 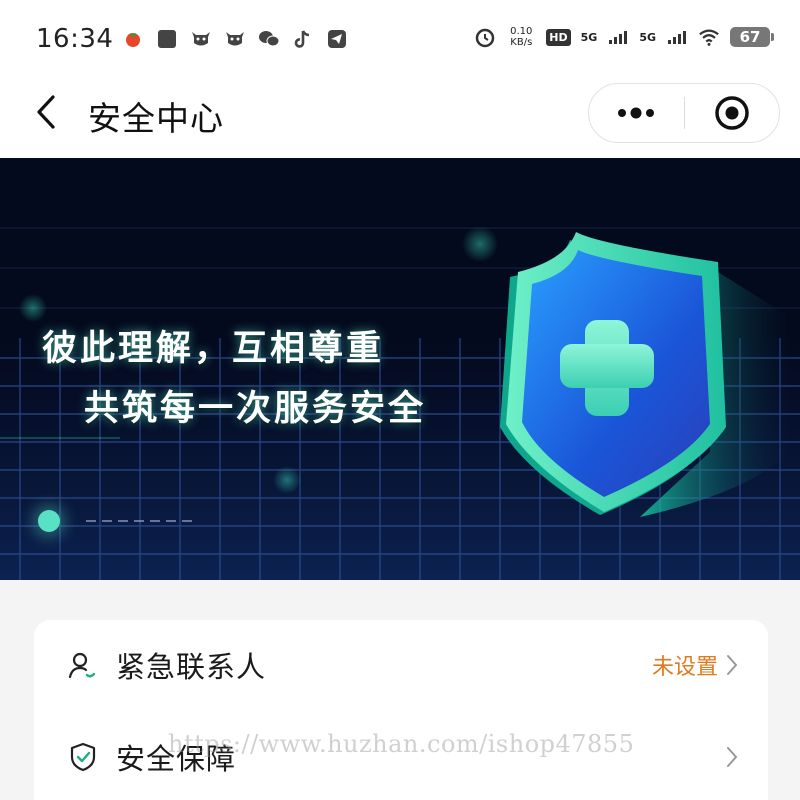 I want to click on shield-check-icon, so click(x=83, y=757).